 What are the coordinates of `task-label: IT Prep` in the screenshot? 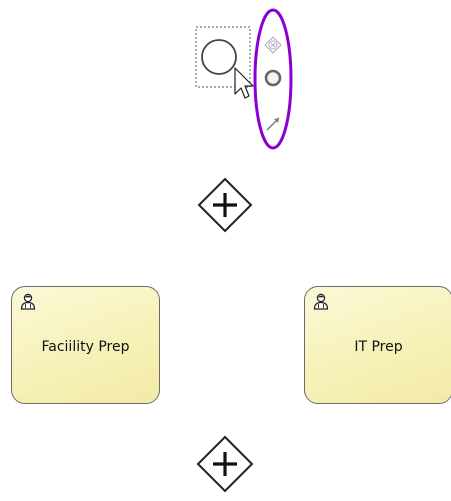 It's located at (378, 347).